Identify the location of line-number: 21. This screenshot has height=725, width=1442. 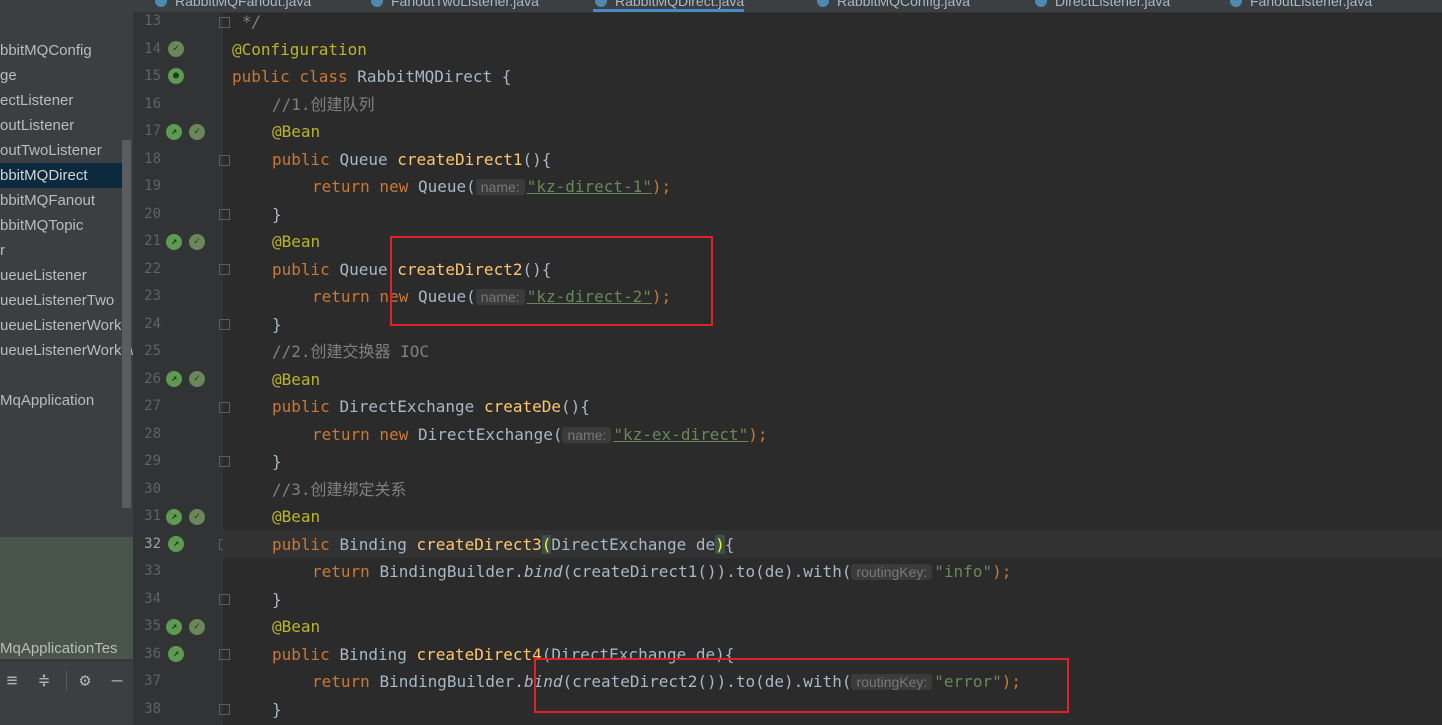
(152, 241).